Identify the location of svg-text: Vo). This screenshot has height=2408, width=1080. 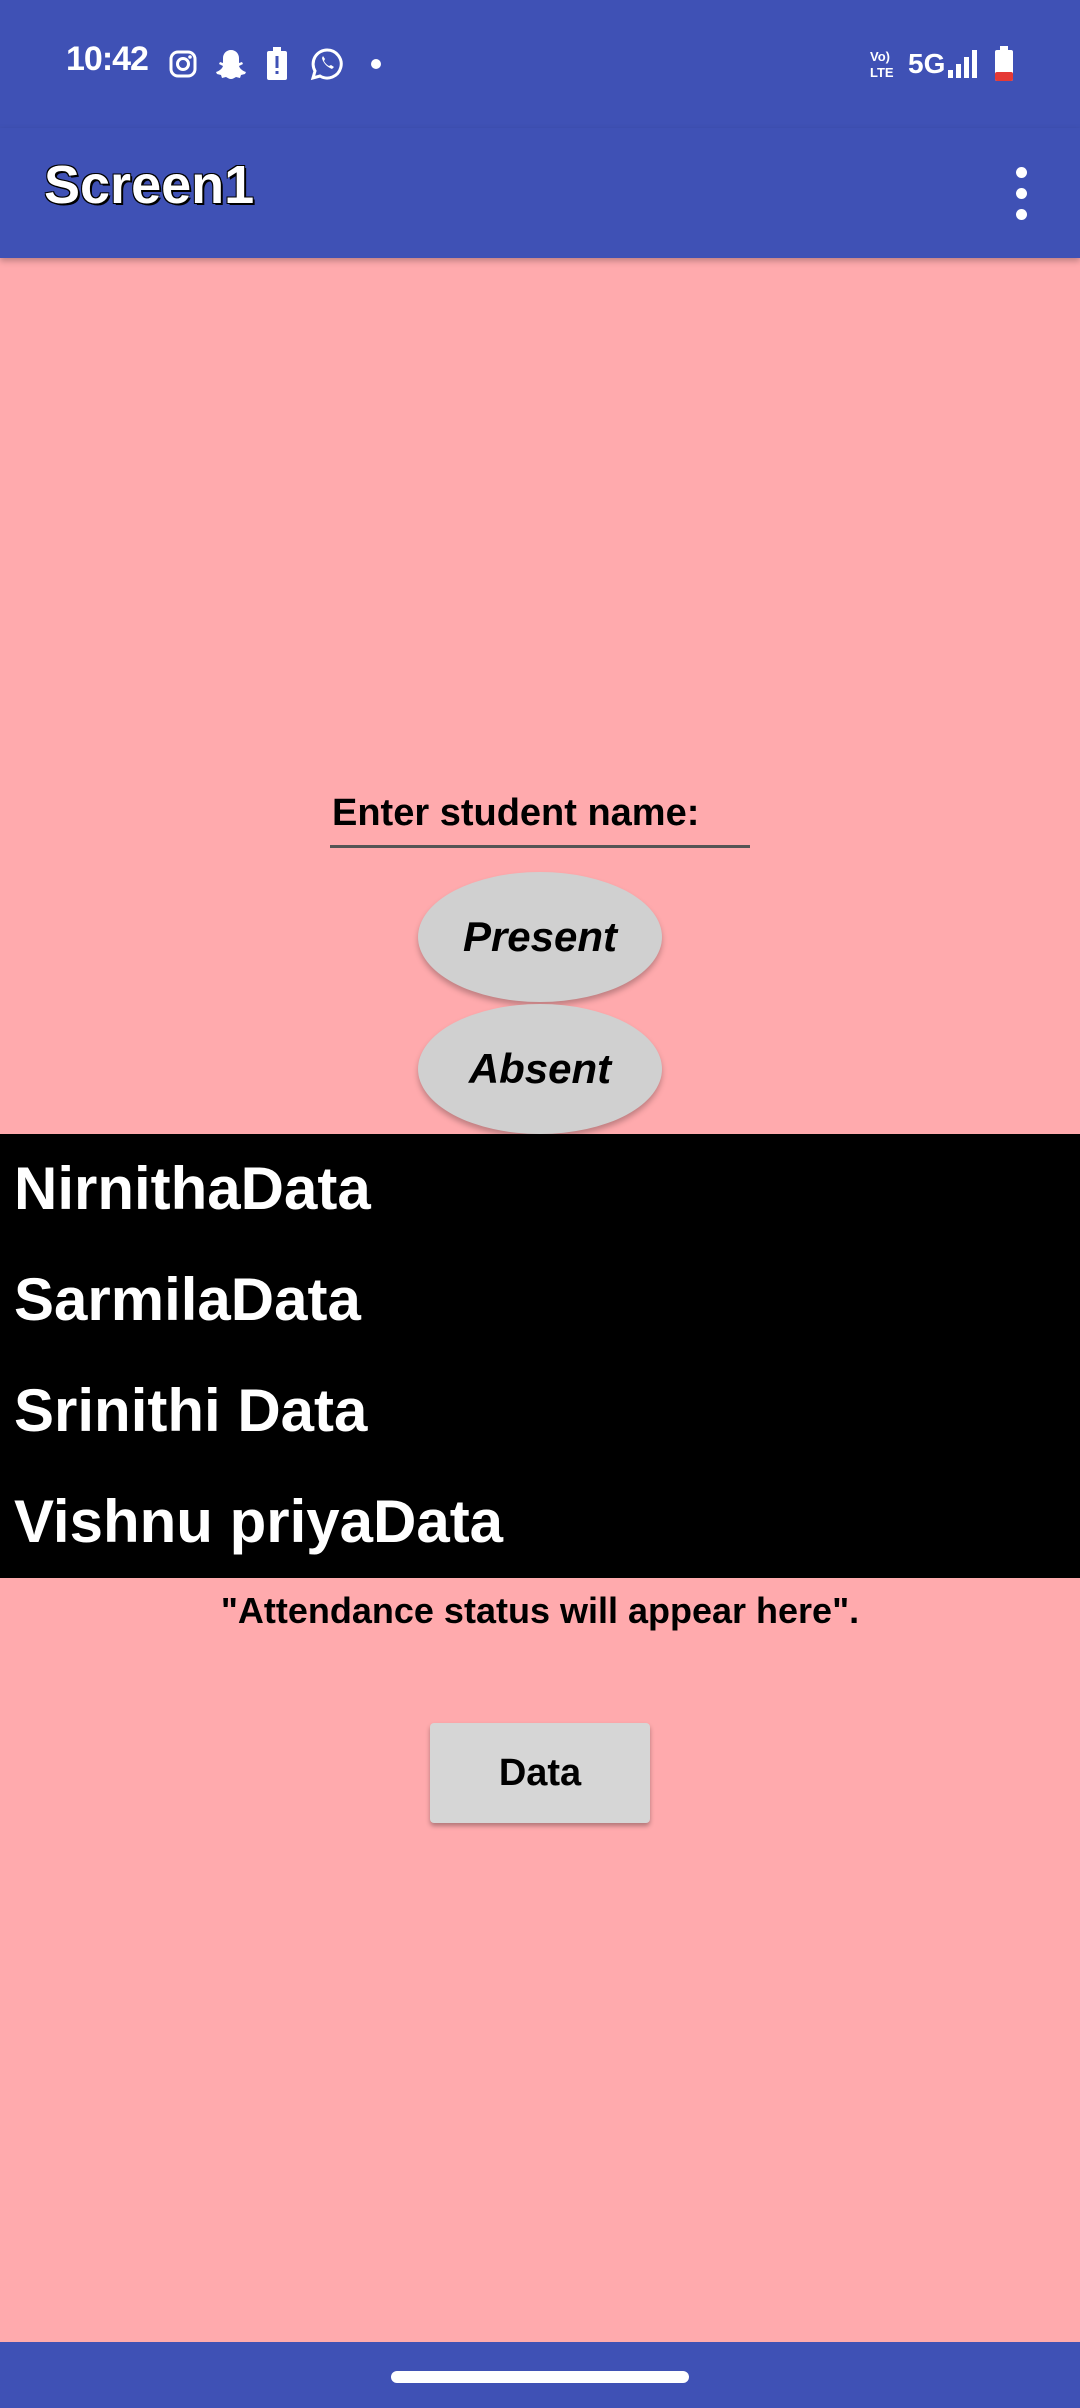
(880, 56).